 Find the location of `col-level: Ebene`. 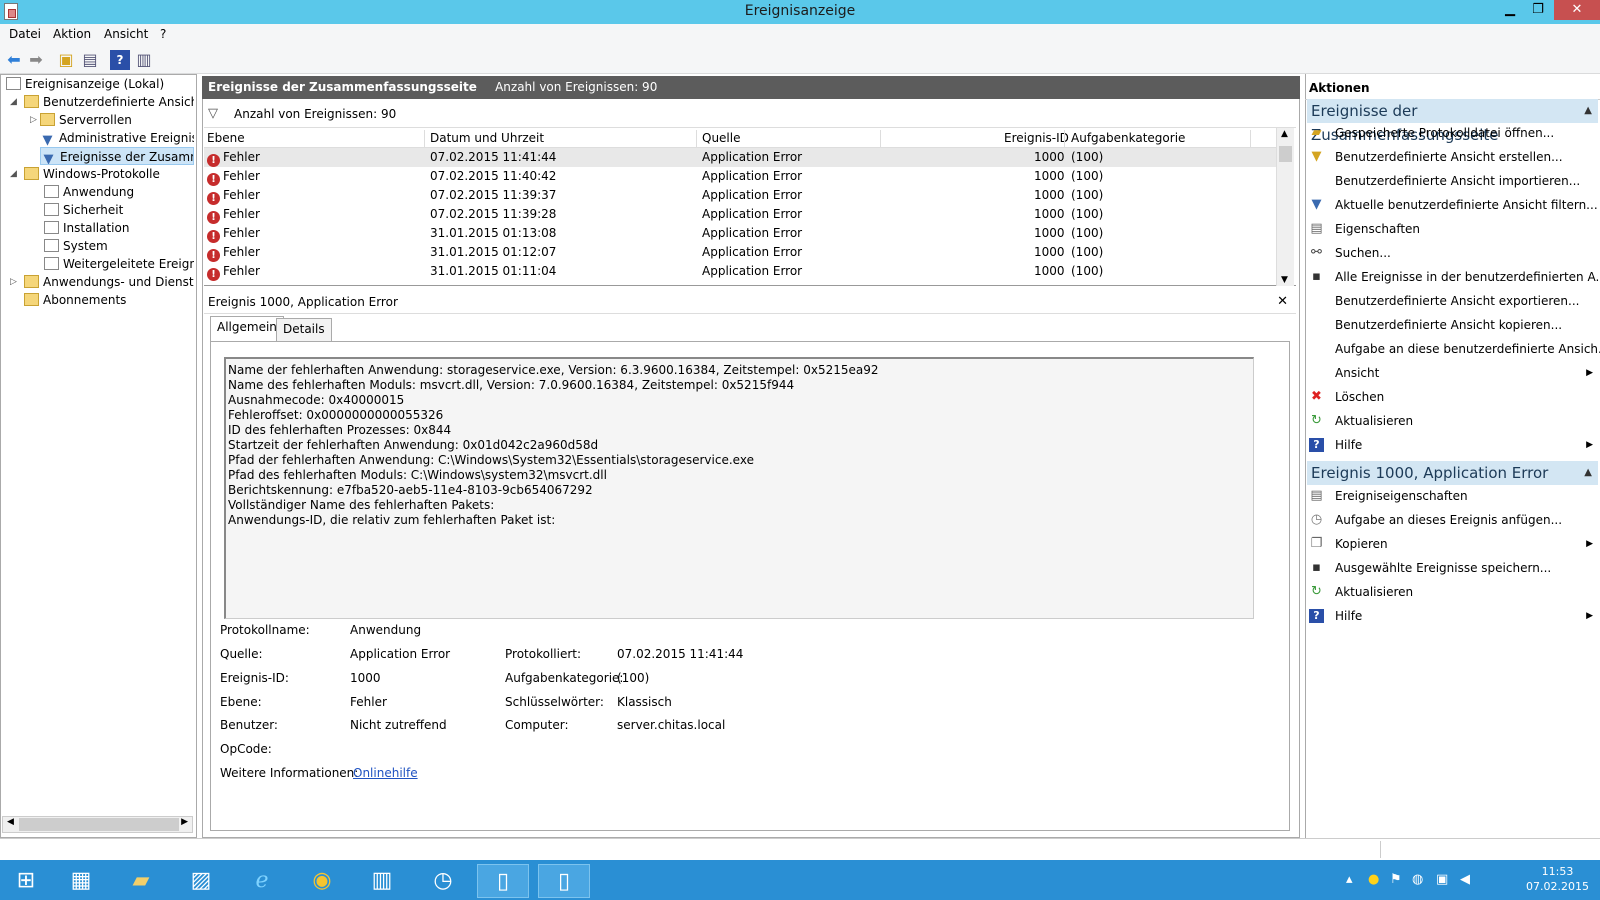

col-level: Ebene is located at coordinates (226, 138).